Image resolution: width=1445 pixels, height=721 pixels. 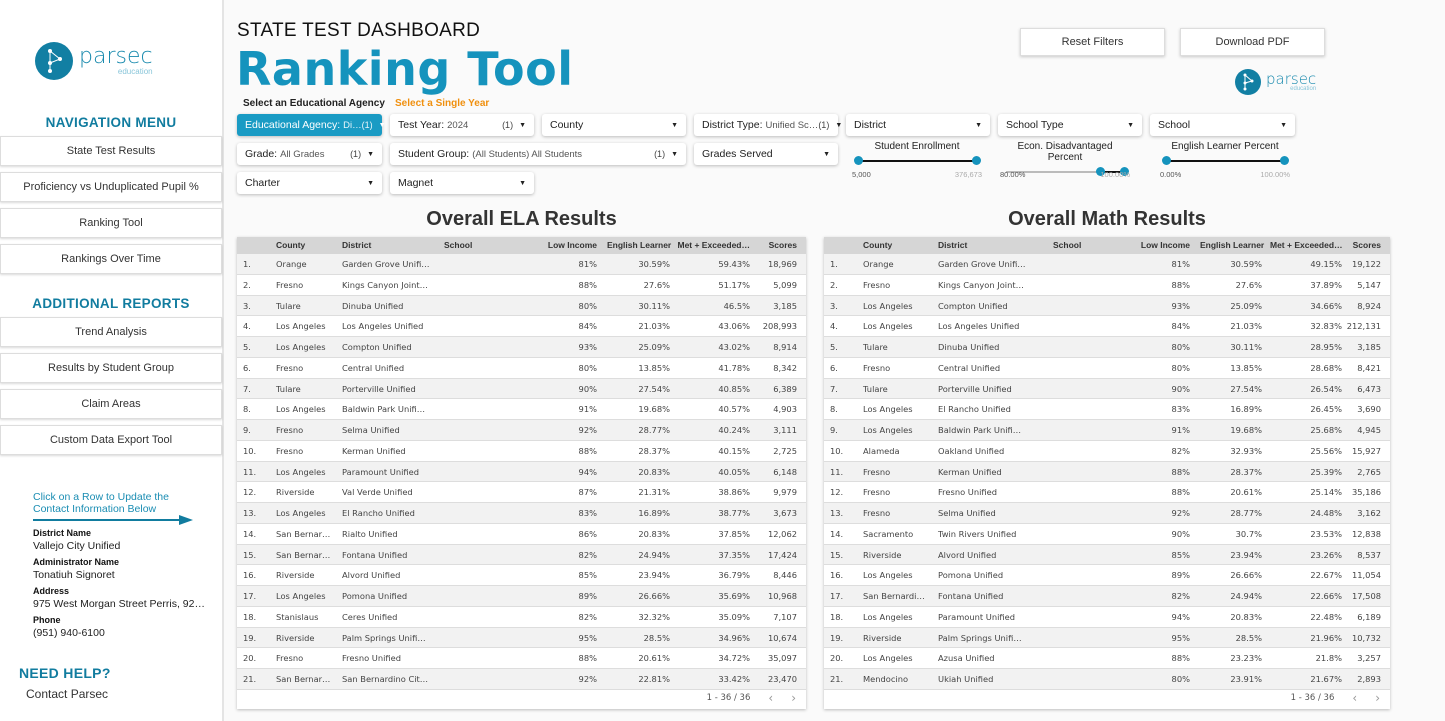 What do you see at coordinates (1222, 125) in the screenshot?
I see `school-dropdown: School ▼` at bounding box center [1222, 125].